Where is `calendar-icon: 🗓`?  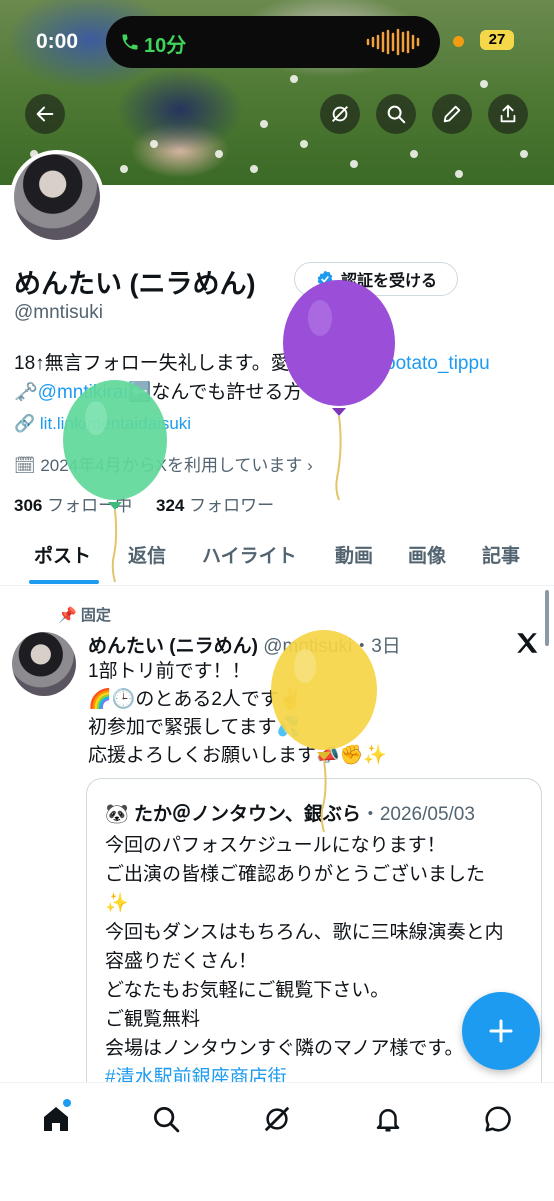
calendar-icon: 🗓 is located at coordinates (25, 465).